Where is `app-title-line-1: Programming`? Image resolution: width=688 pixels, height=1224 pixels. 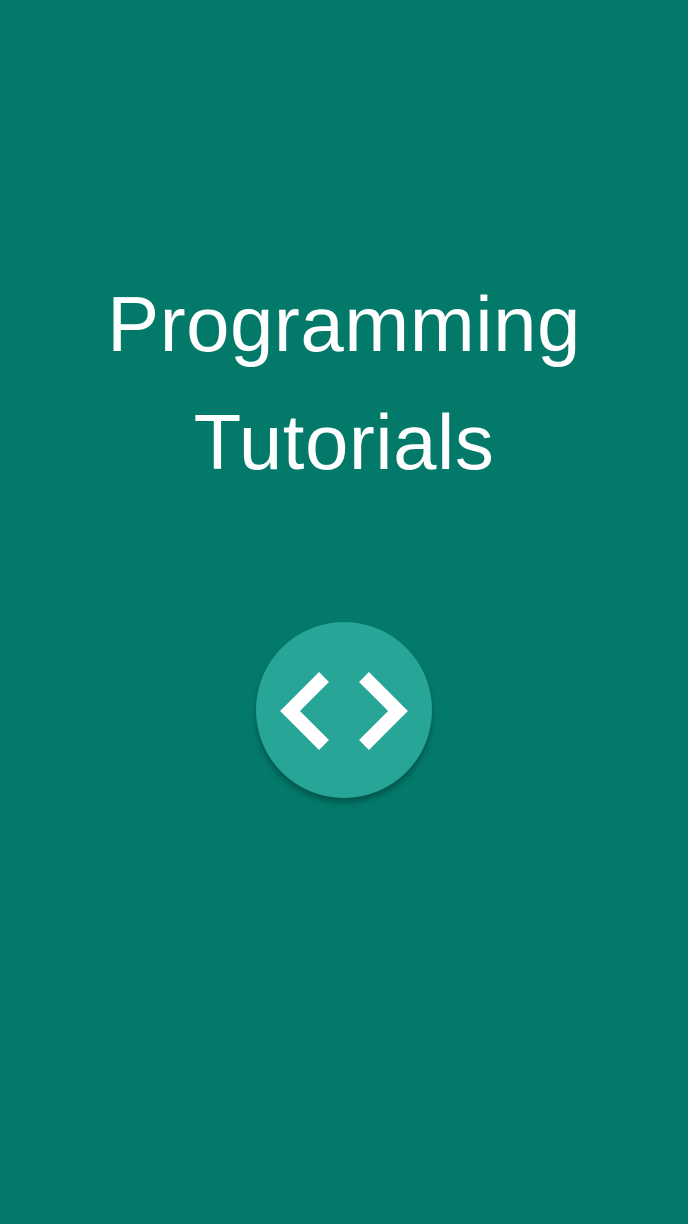
app-title-line-1: Programming is located at coordinates (344, 324).